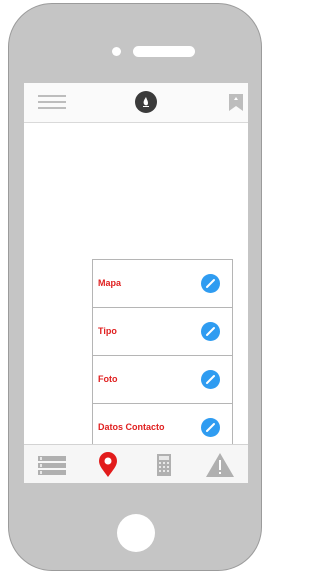 This screenshot has height=574, width=320. I want to click on tab-alerts, so click(220, 464).